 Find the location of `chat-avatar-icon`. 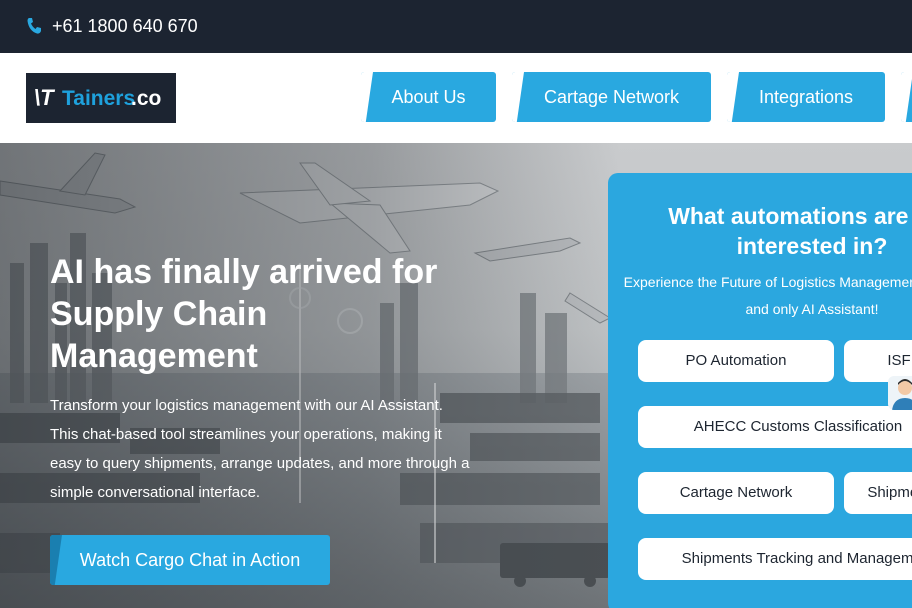

chat-avatar-icon is located at coordinates (900, 393).